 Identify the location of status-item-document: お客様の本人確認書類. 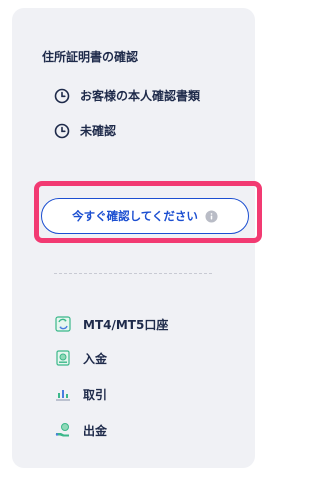
(127, 95).